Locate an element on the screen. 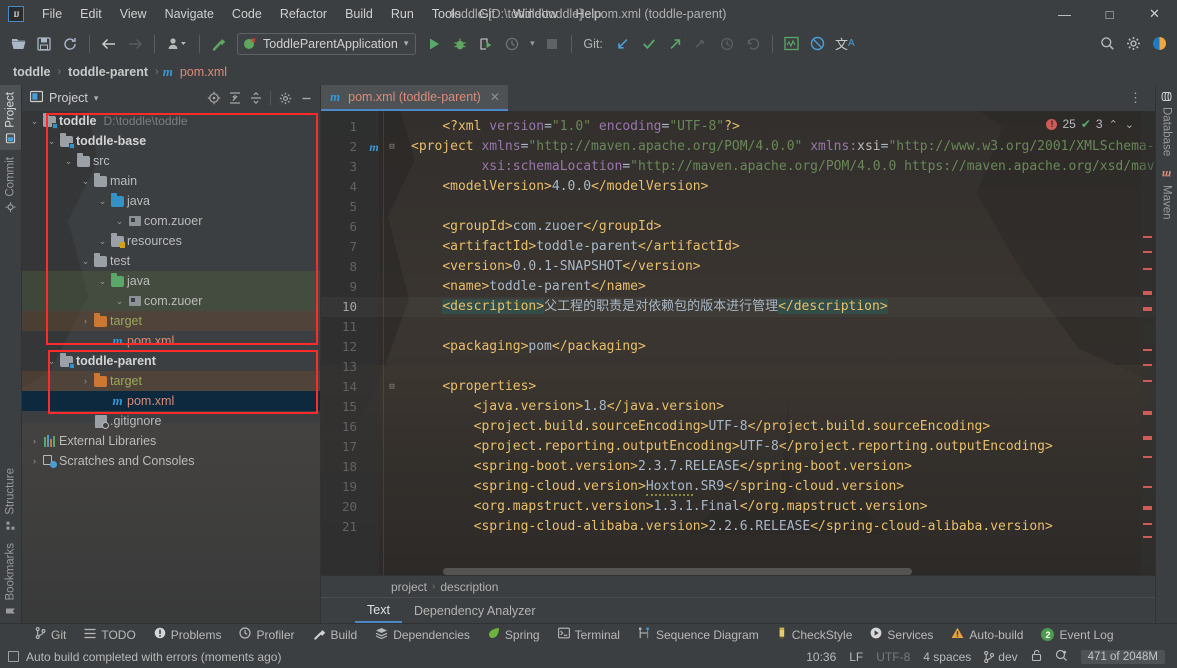 The image size is (1177, 668). profiler-button is located at coordinates (512, 44).